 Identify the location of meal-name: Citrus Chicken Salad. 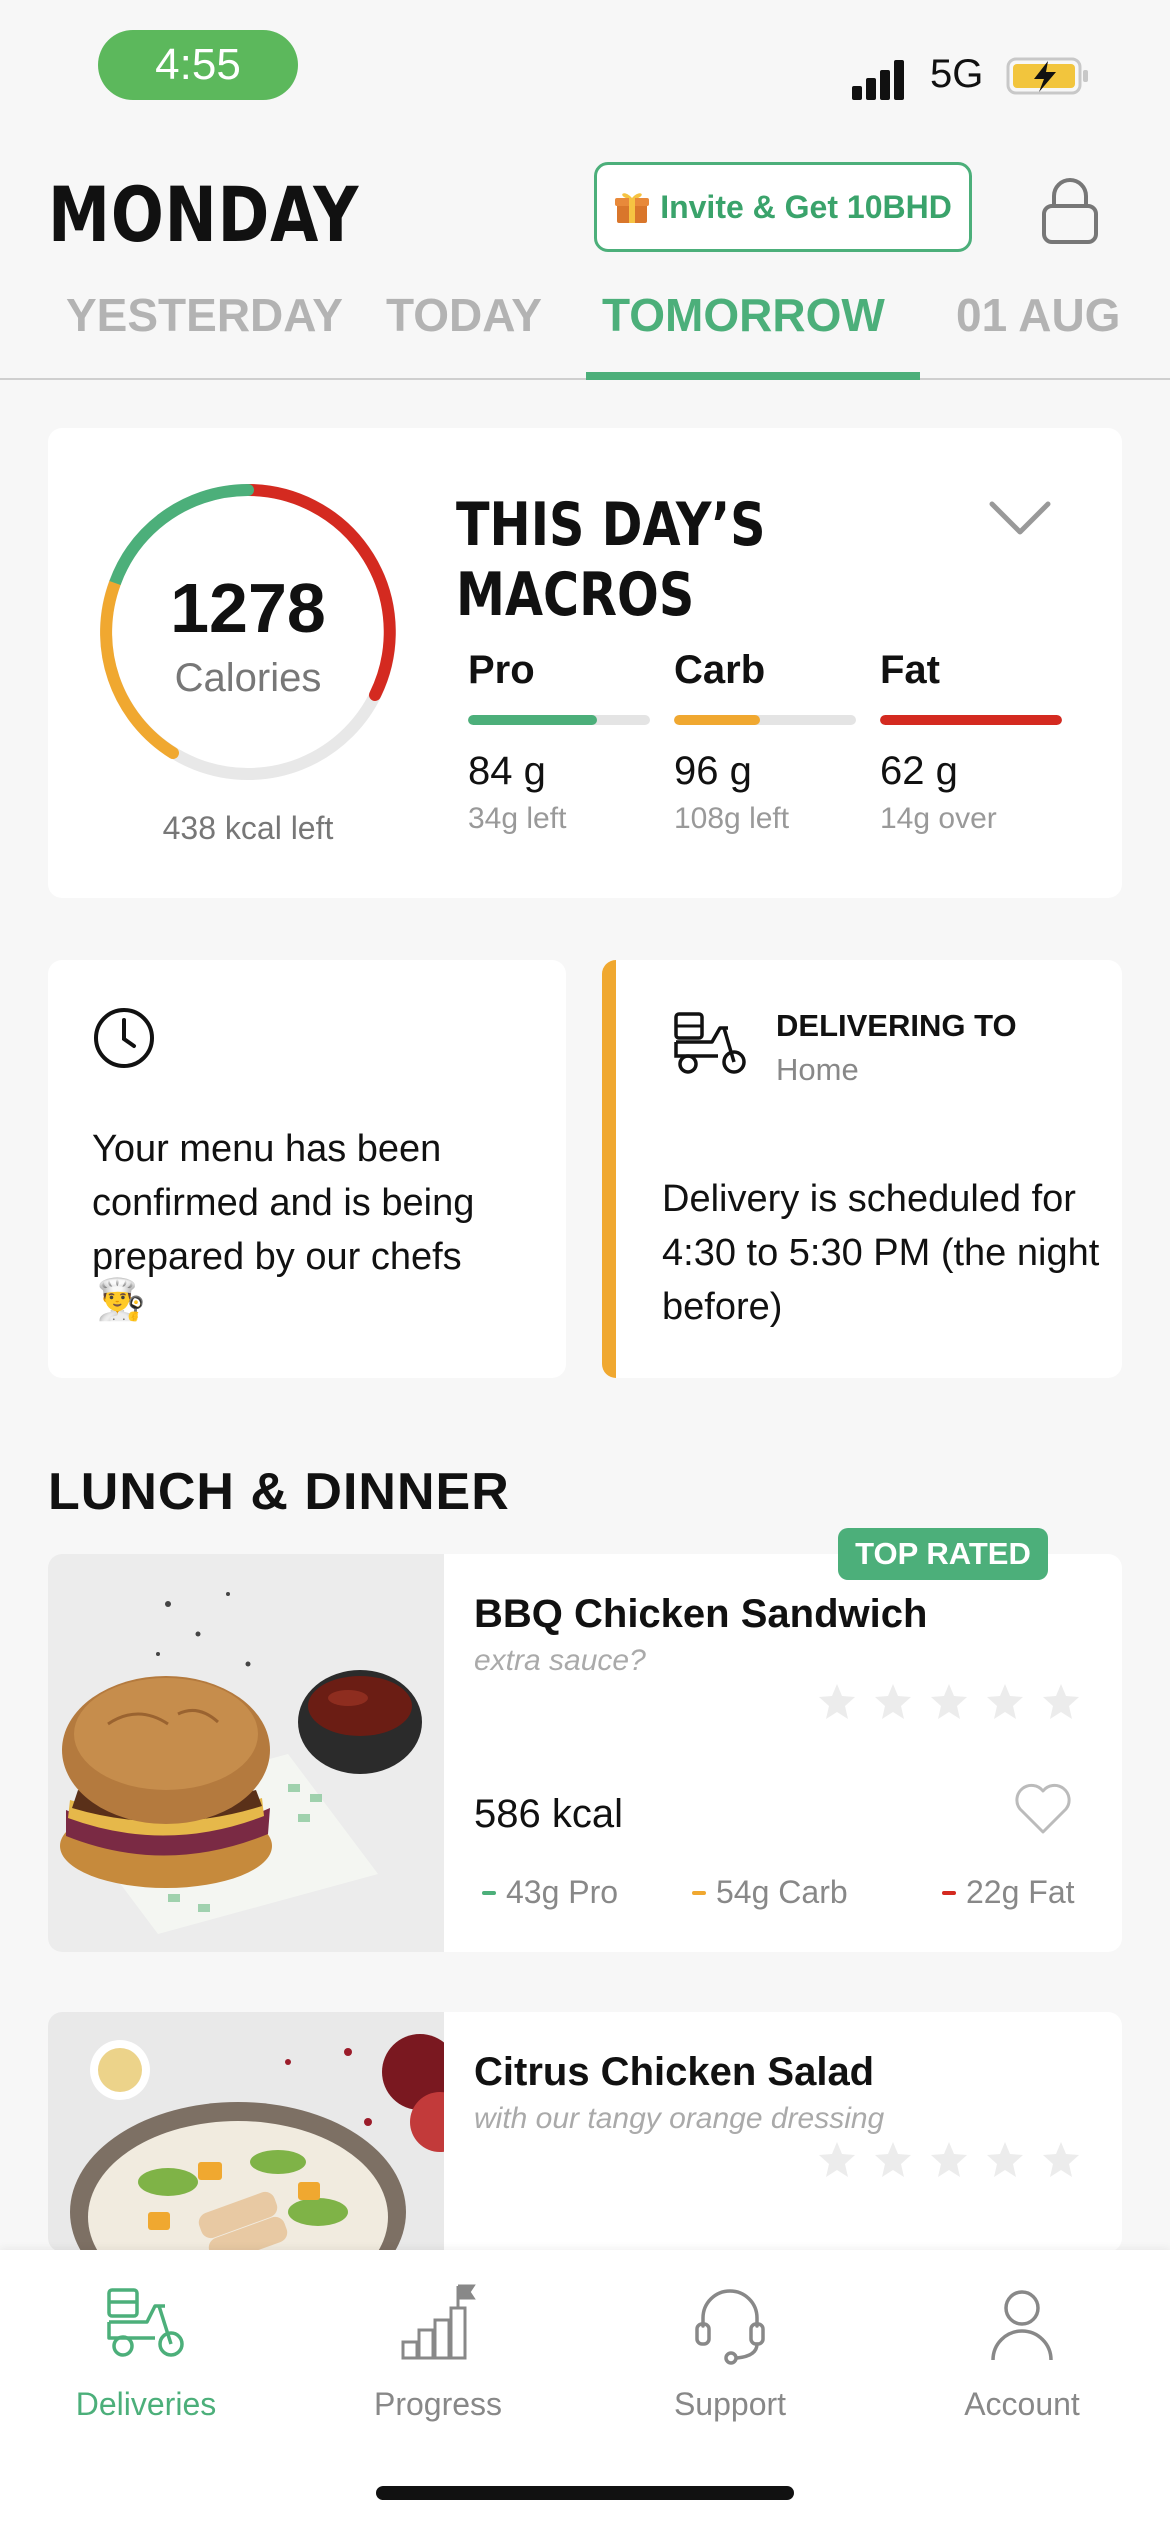
(674, 2072).